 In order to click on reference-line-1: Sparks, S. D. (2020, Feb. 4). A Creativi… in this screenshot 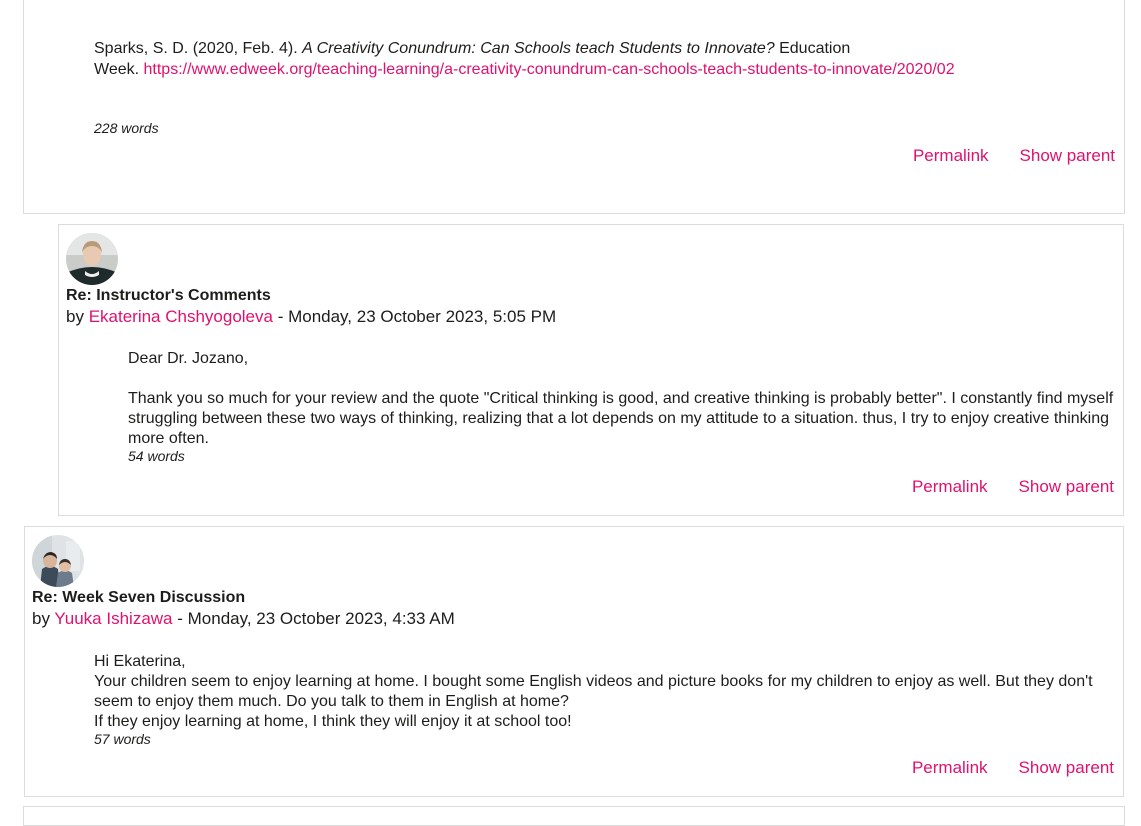, I will do `click(472, 49)`.